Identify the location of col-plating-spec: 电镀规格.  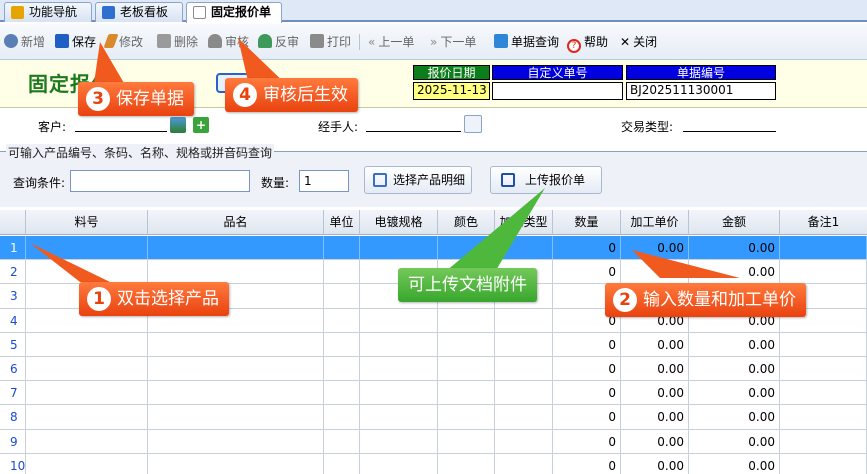
(399, 222).